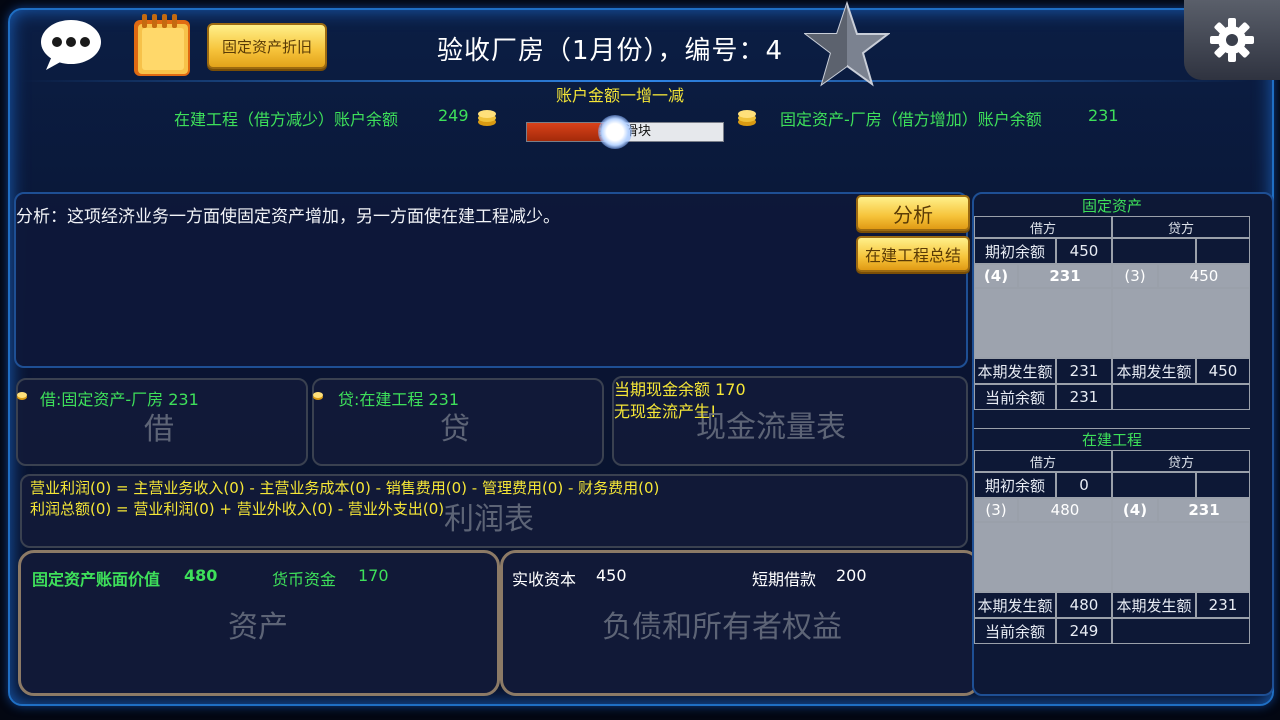  I want to click on entries-area: (4) 231 (3) 450, so click(1112, 311).